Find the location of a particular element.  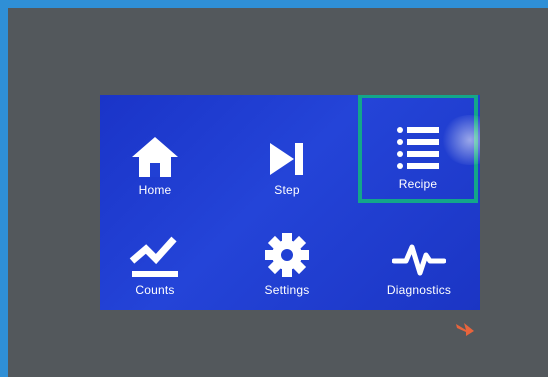

step-button: Step is located at coordinates (287, 155).